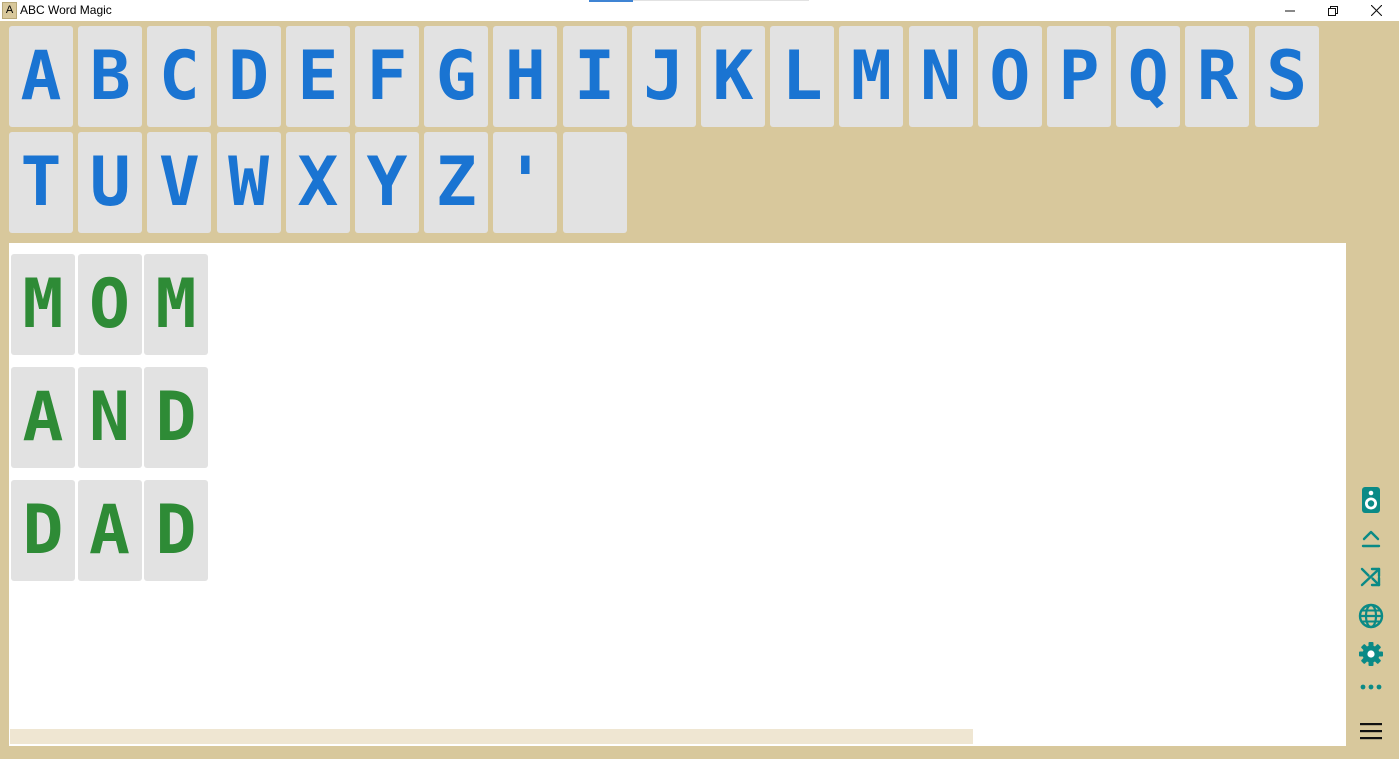 The image size is (1399, 759). I want to click on more-icon, so click(1371, 687).